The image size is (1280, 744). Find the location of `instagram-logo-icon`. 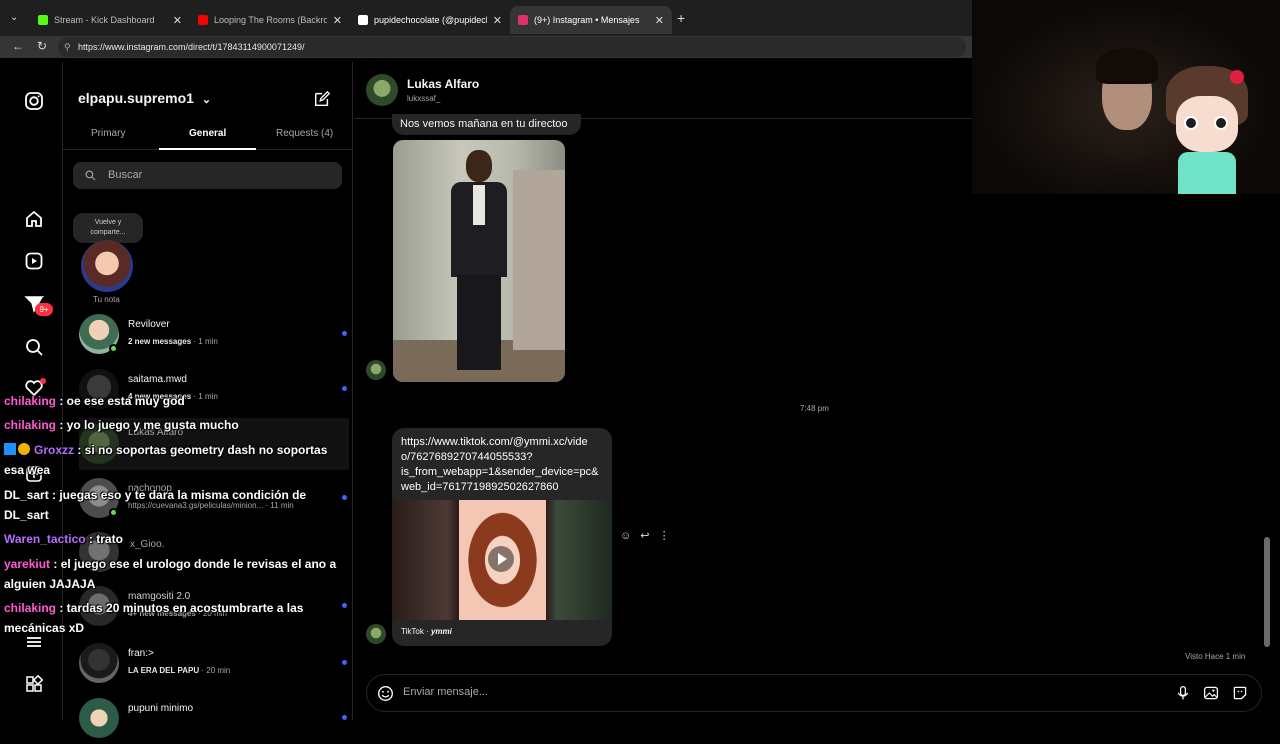

instagram-logo-icon is located at coordinates (34, 101).